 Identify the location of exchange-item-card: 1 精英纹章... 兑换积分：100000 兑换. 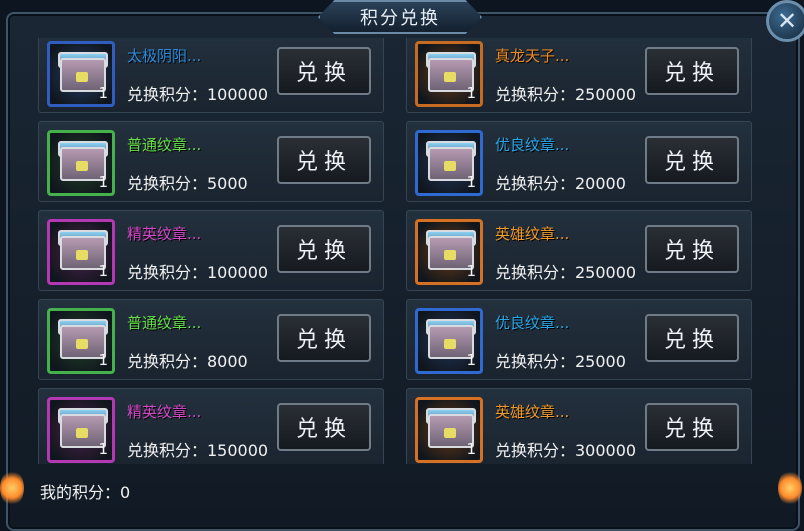
(211, 250).